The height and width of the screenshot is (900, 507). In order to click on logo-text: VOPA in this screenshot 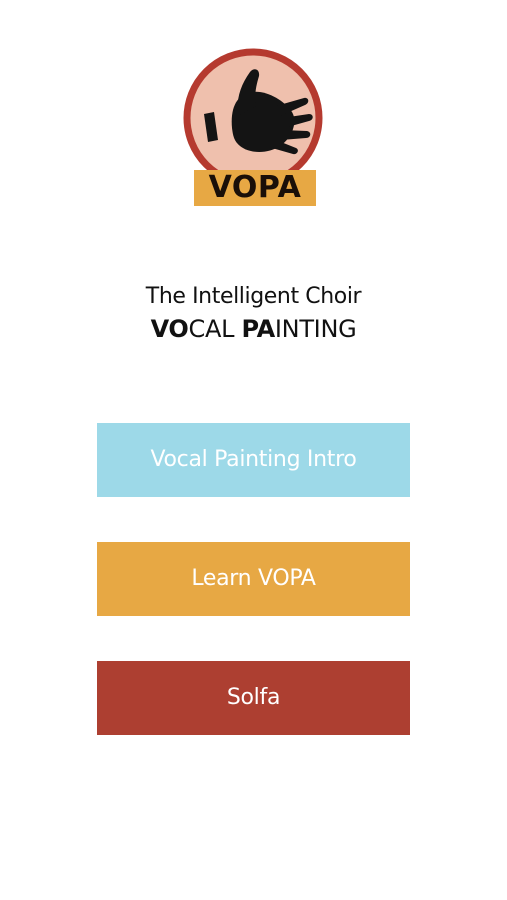, I will do `click(255, 188)`.